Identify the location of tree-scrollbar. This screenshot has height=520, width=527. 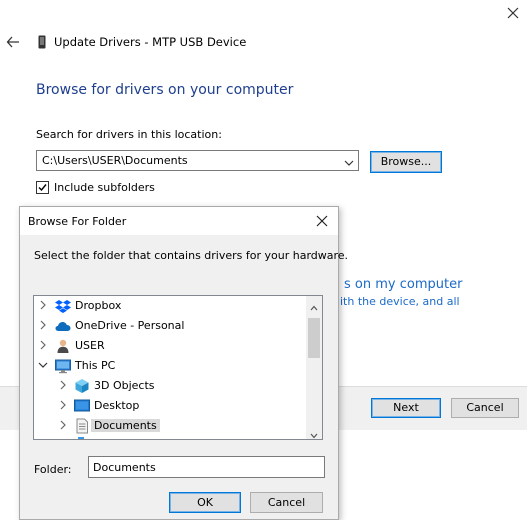
(314, 367).